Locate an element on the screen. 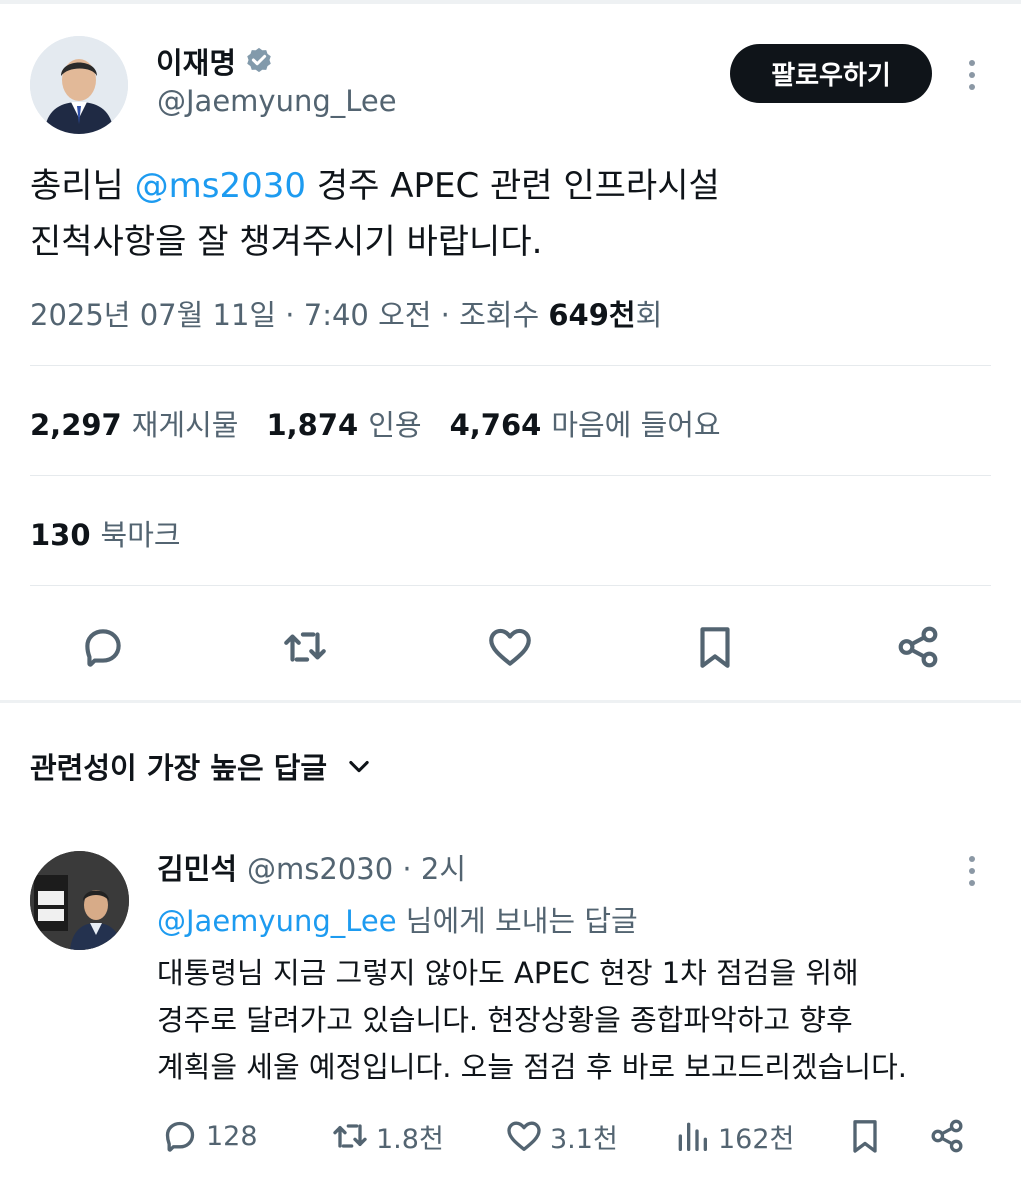 The height and width of the screenshot is (1200, 1021). top-divider is located at coordinates (510, 2).